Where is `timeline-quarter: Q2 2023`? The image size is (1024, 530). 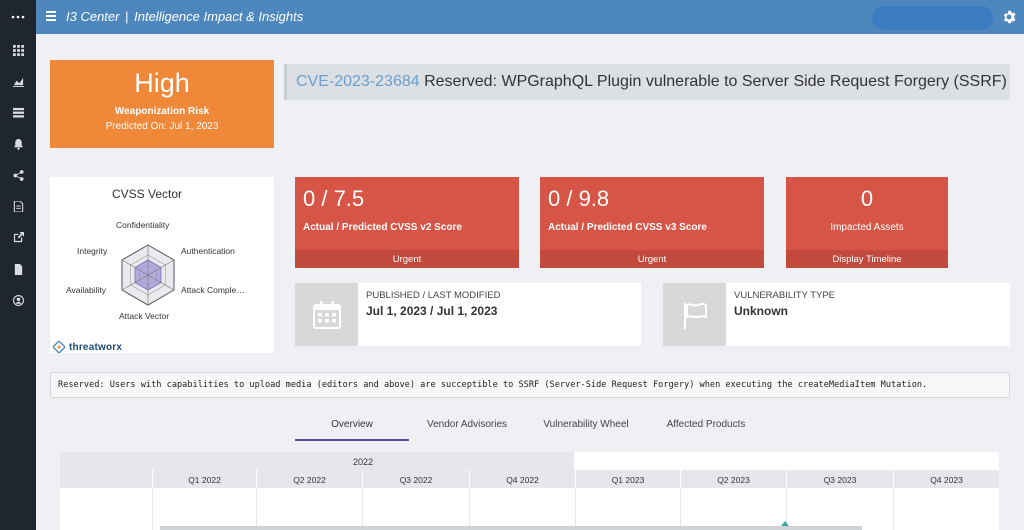
timeline-quarter: Q2 2023 is located at coordinates (733, 479).